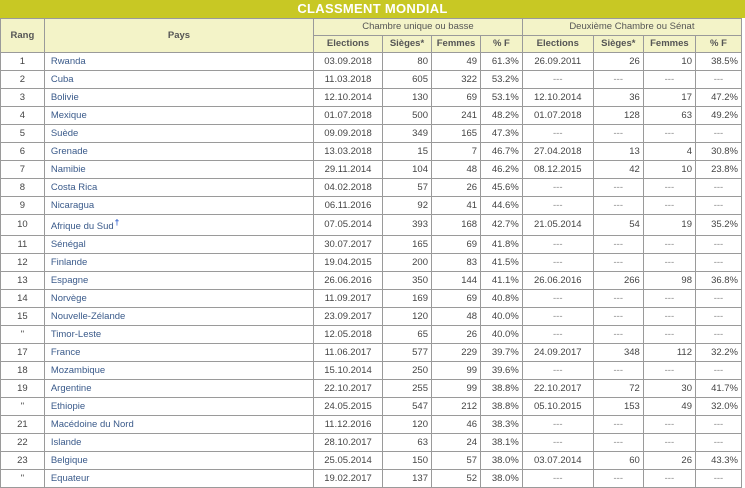 The height and width of the screenshot is (488, 745). I want to click on country-cell: Sénégal, so click(179, 245).